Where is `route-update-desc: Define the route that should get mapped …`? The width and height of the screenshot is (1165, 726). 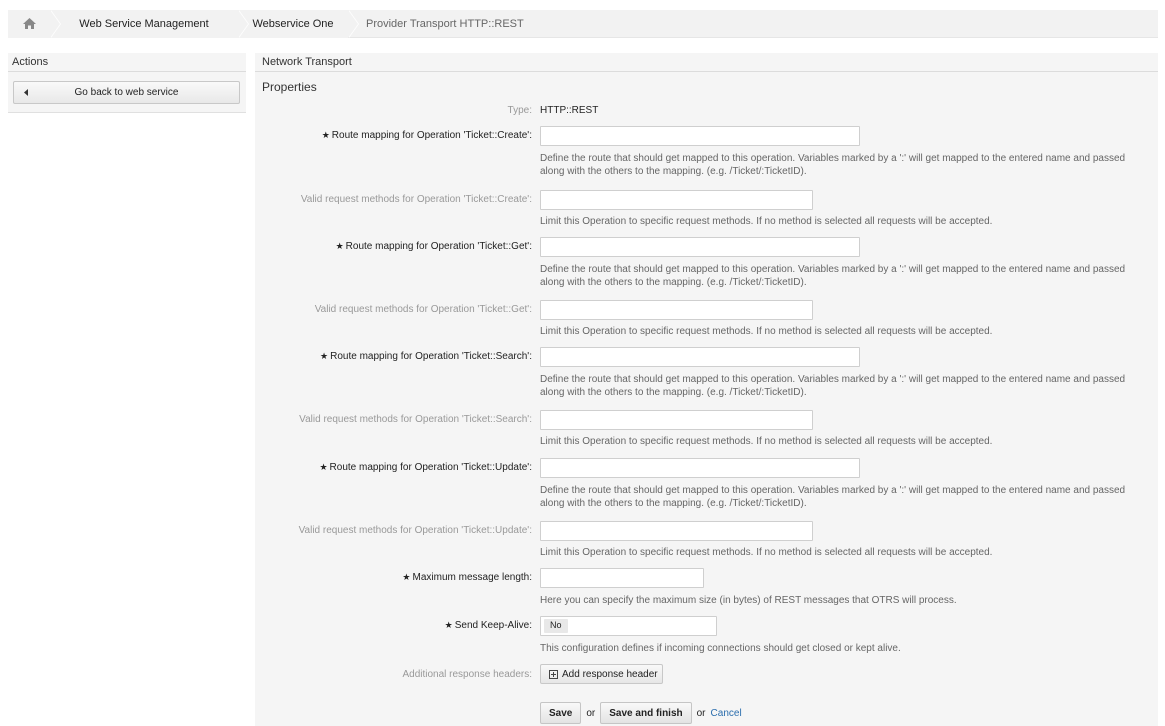
route-update-desc: Define the route that should get mapped … is located at coordinates (833, 497).